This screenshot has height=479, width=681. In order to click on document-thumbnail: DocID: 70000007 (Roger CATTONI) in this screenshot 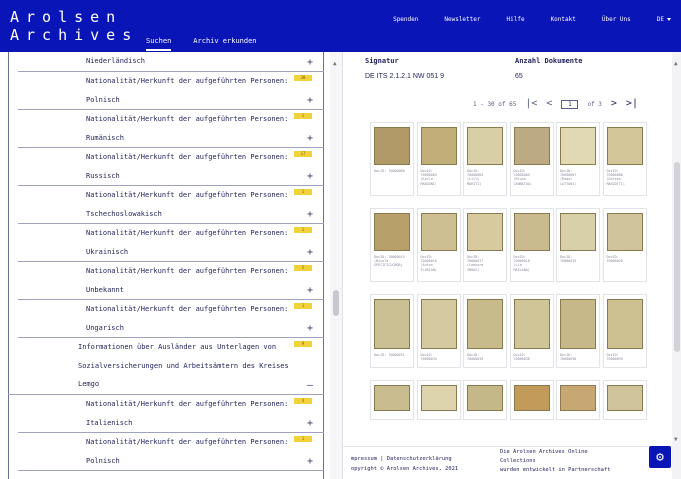, I will do `click(578, 159)`.